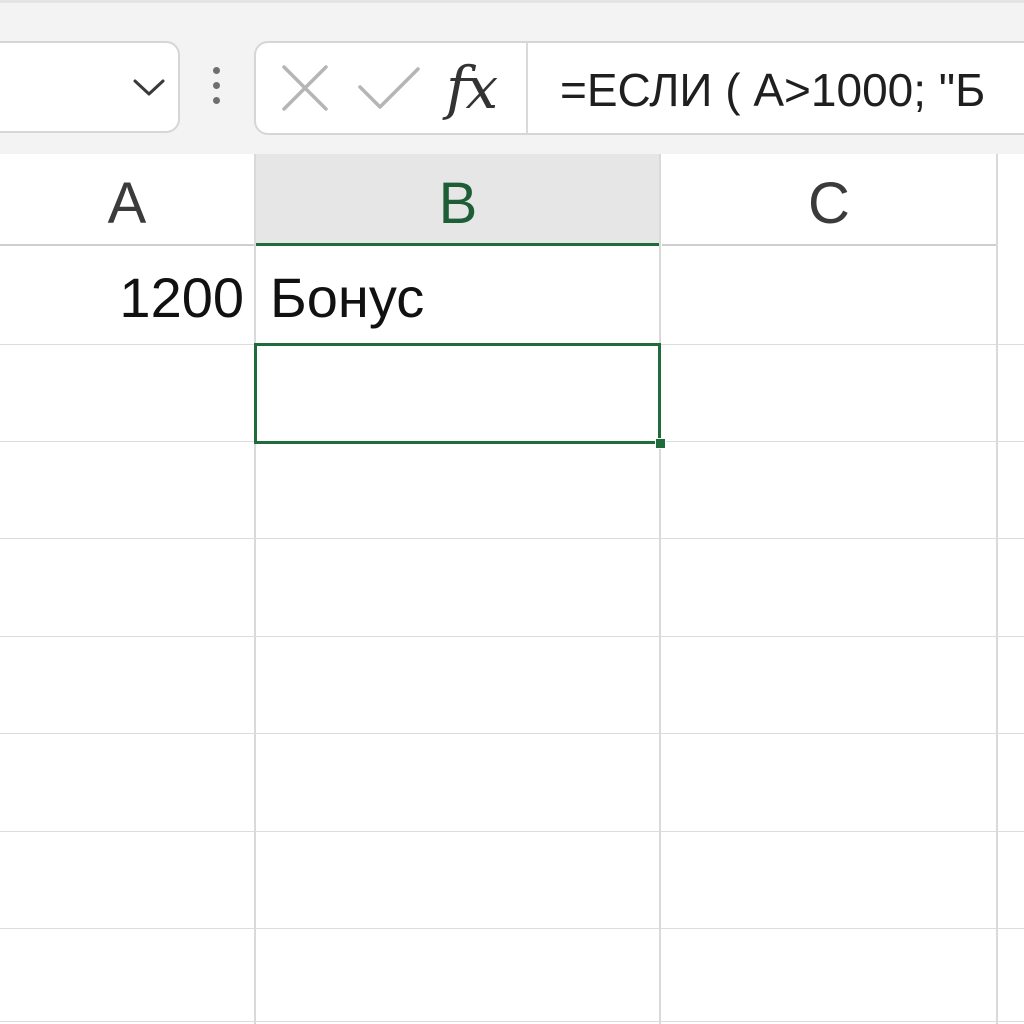  Describe the element at coordinates (660, 443) in the screenshot. I see `fill-handle` at that location.